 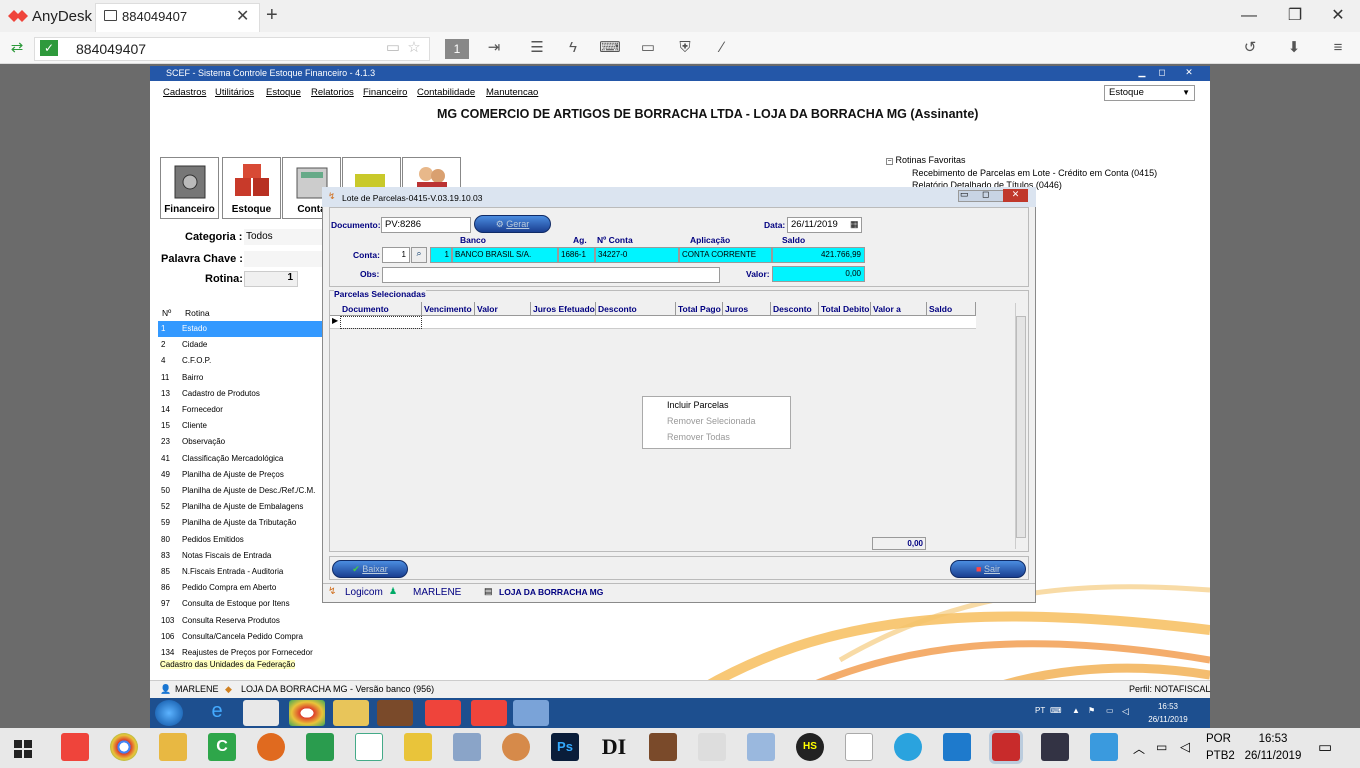 I want to click on conta-input: 1, so click(x=396, y=255).